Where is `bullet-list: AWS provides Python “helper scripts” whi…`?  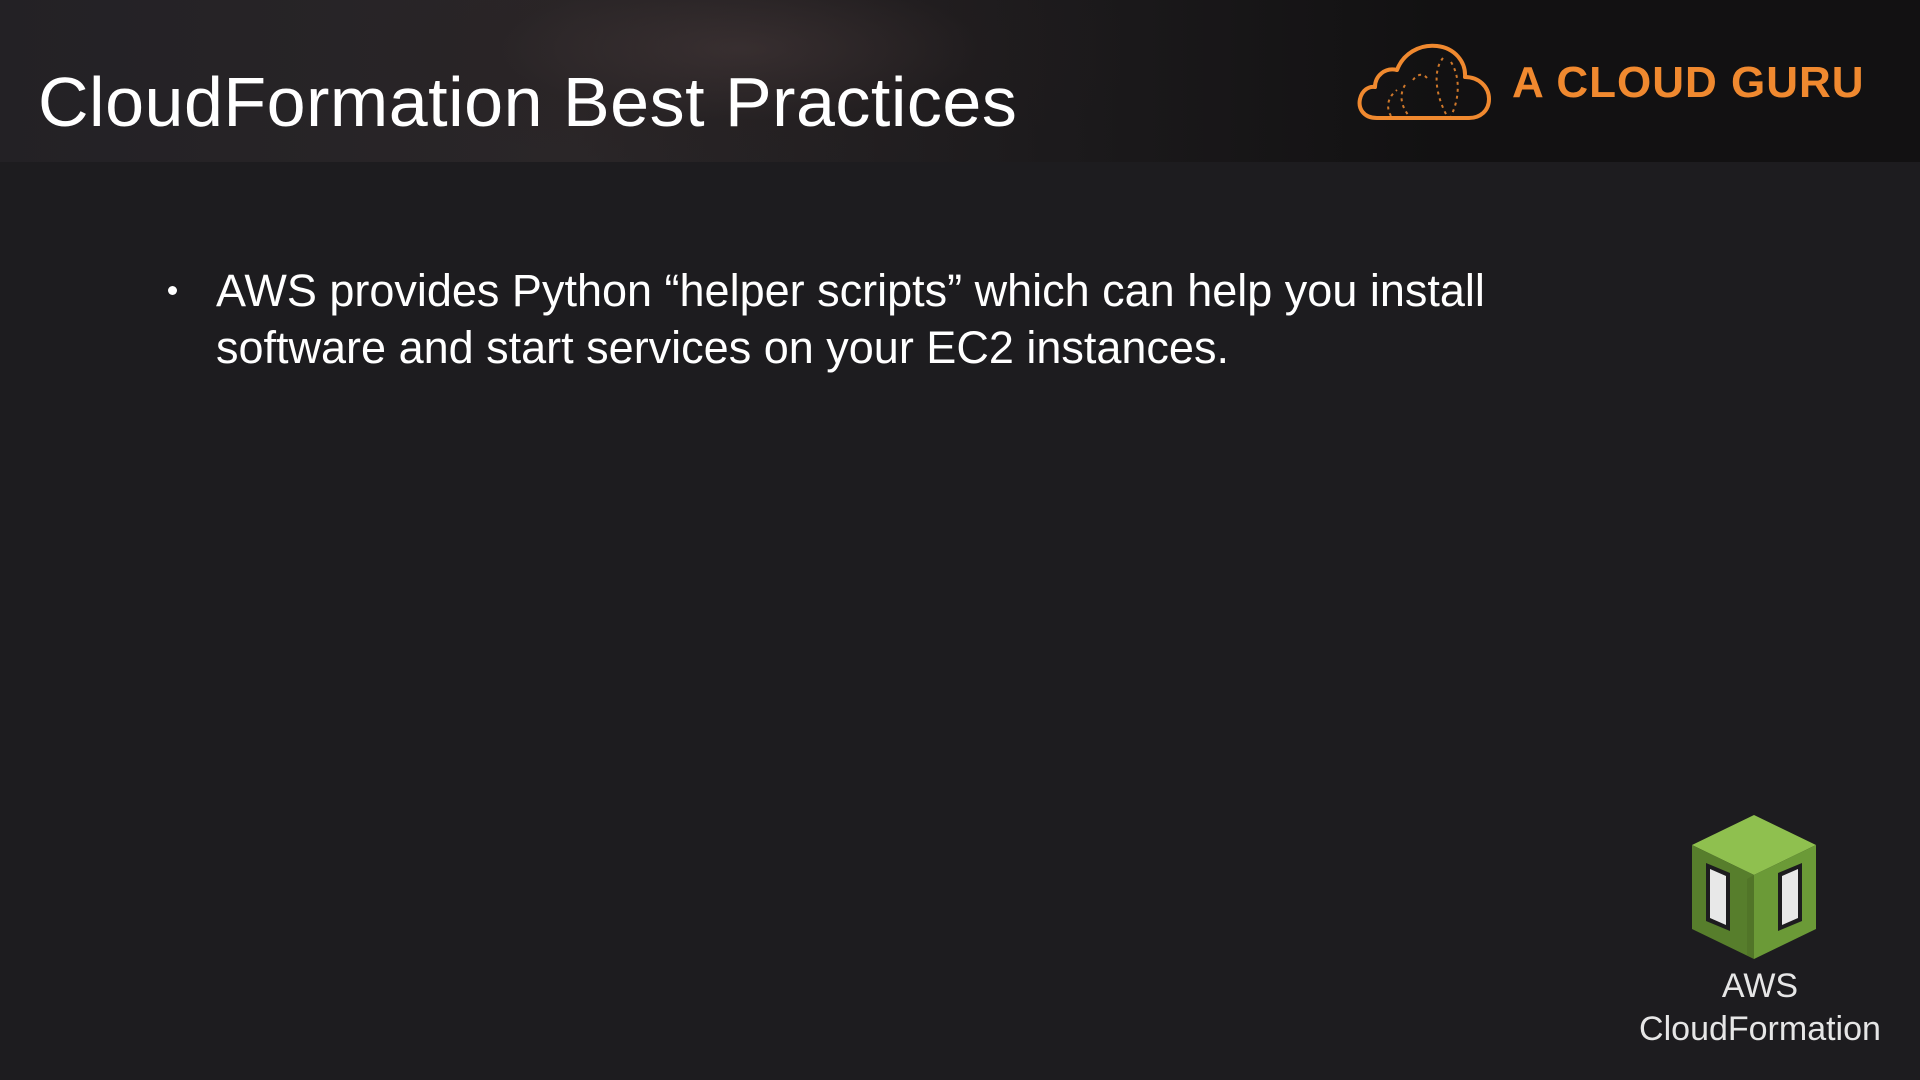 bullet-list: AWS provides Python “helper scripts” whi… is located at coordinates (880, 319).